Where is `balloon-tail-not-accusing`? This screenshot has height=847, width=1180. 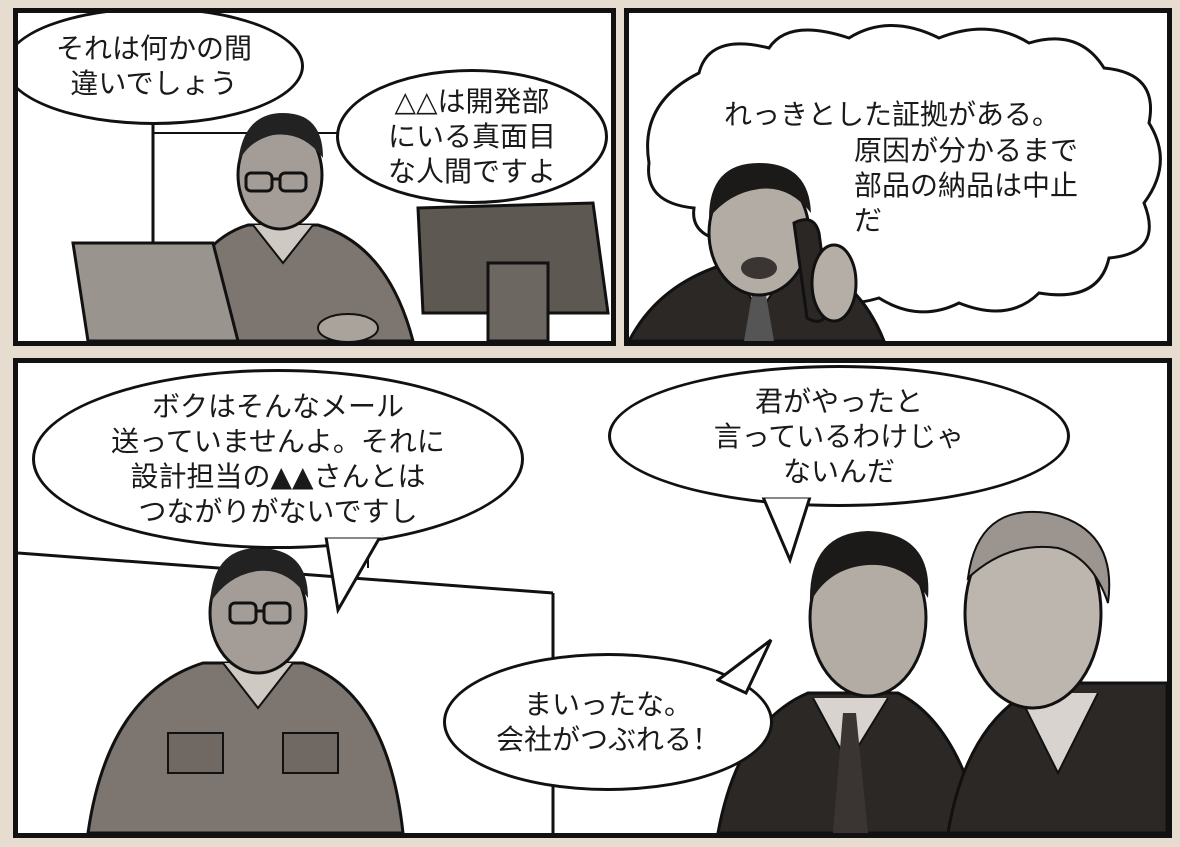 balloon-tail-not-accusing is located at coordinates (786, 530).